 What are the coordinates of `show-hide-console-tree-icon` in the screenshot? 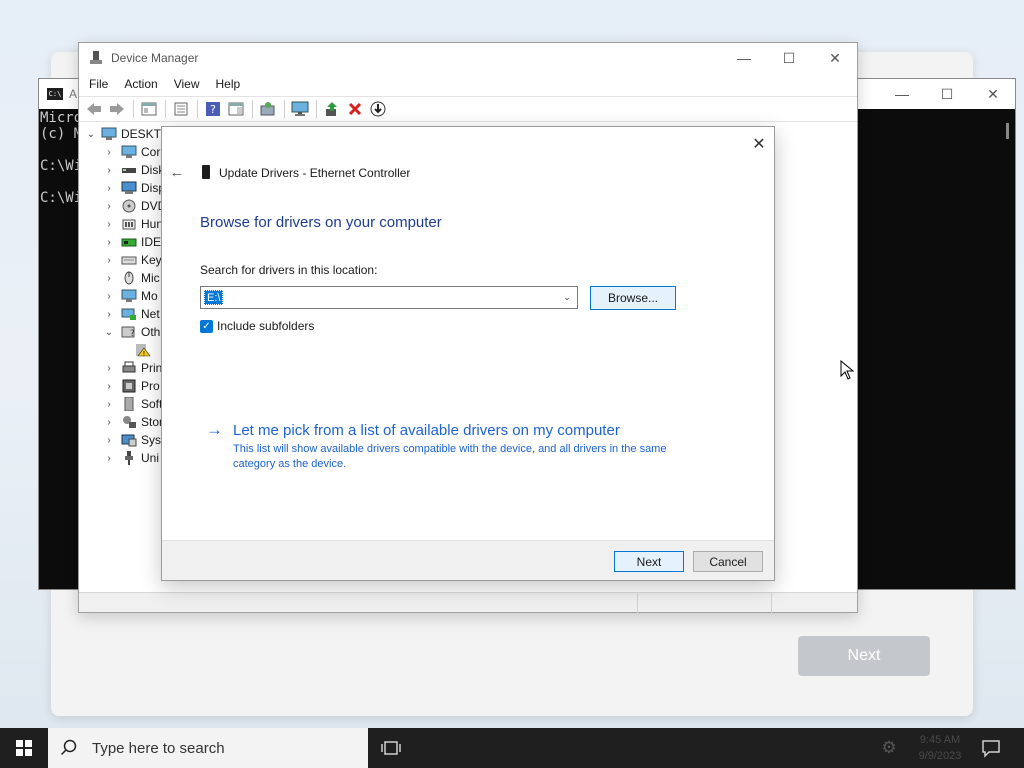 It's located at (149, 109).